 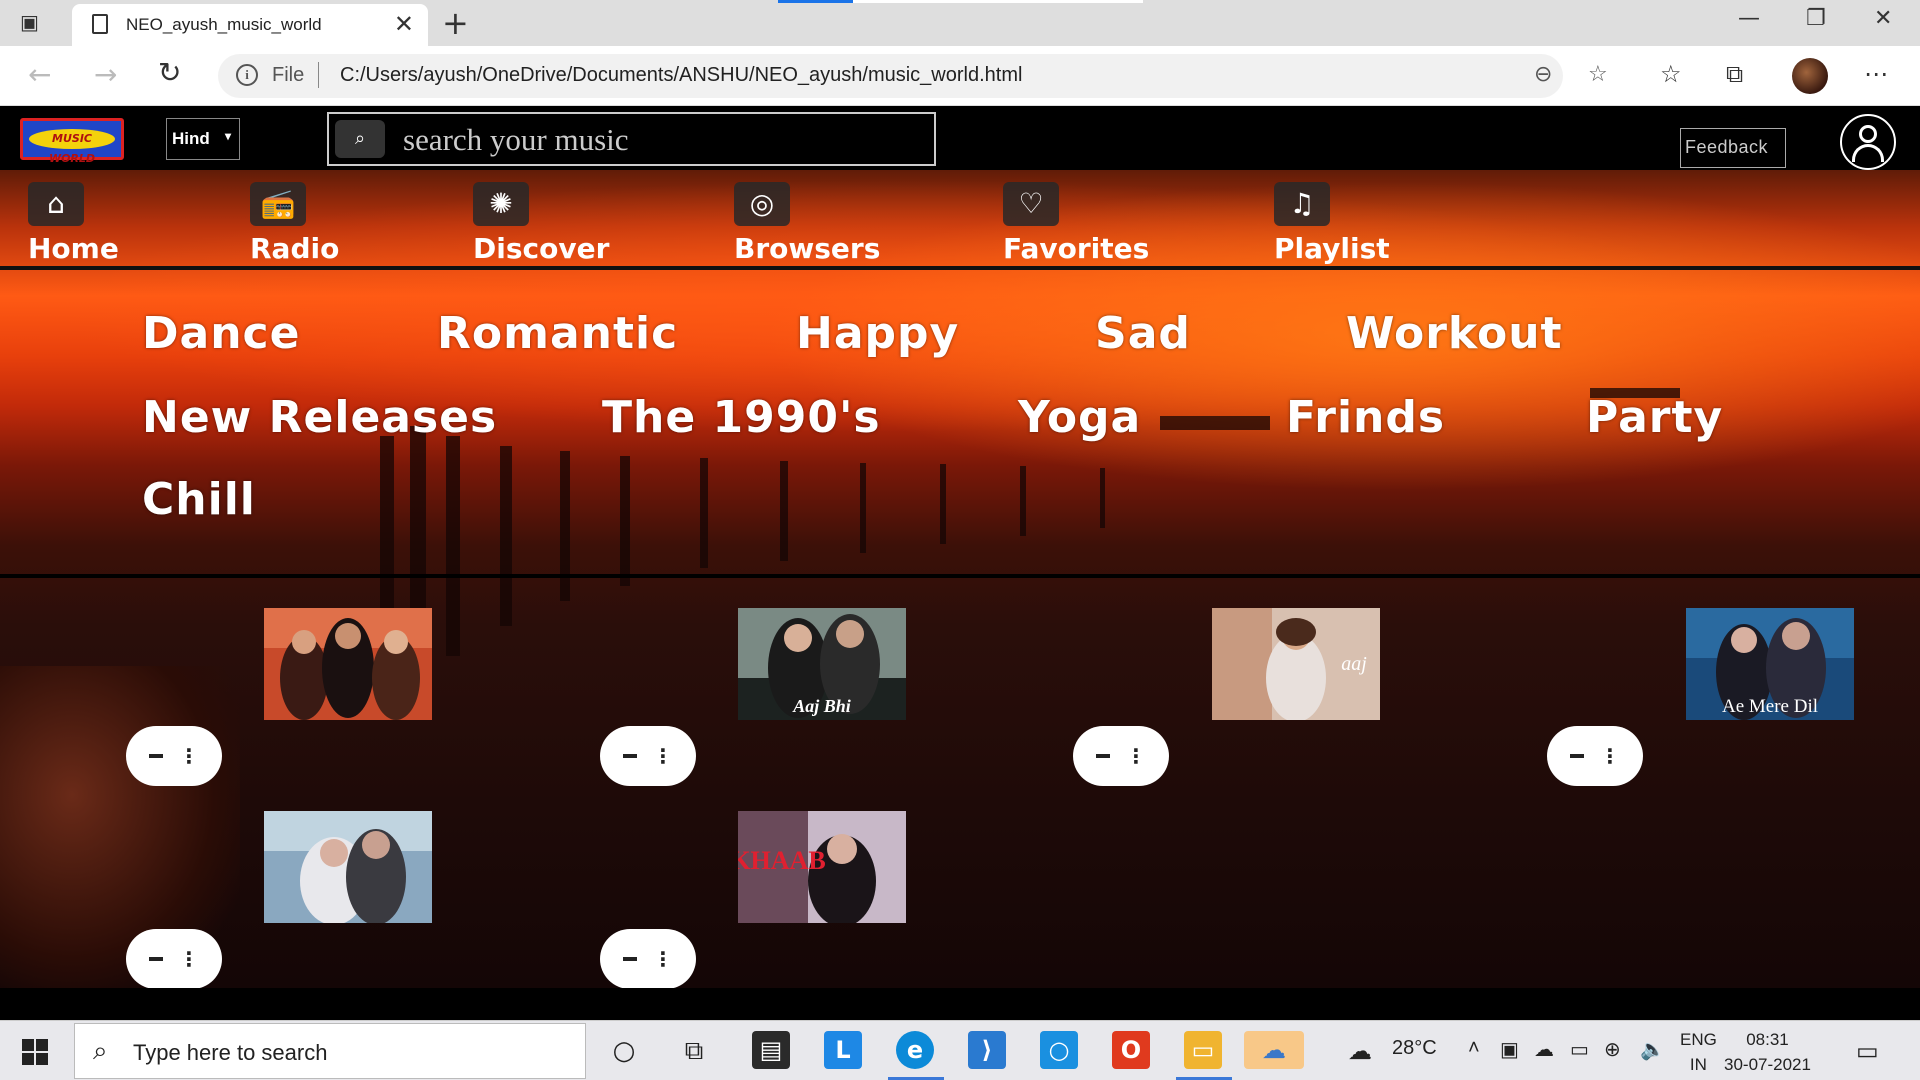 What do you see at coordinates (455, 23) in the screenshot?
I see `new-tab-icon: +` at bounding box center [455, 23].